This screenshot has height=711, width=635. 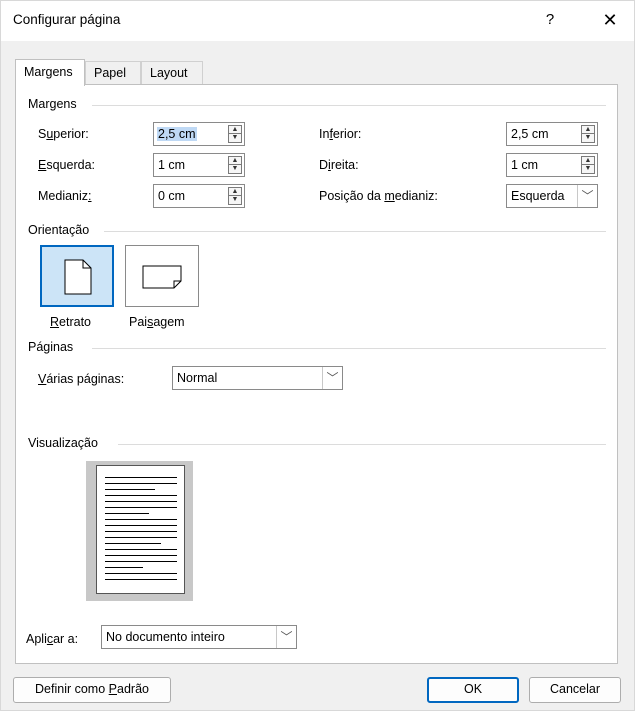 What do you see at coordinates (550, 20) in the screenshot?
I see `help-button: ?` at bounding box center [550, 20].